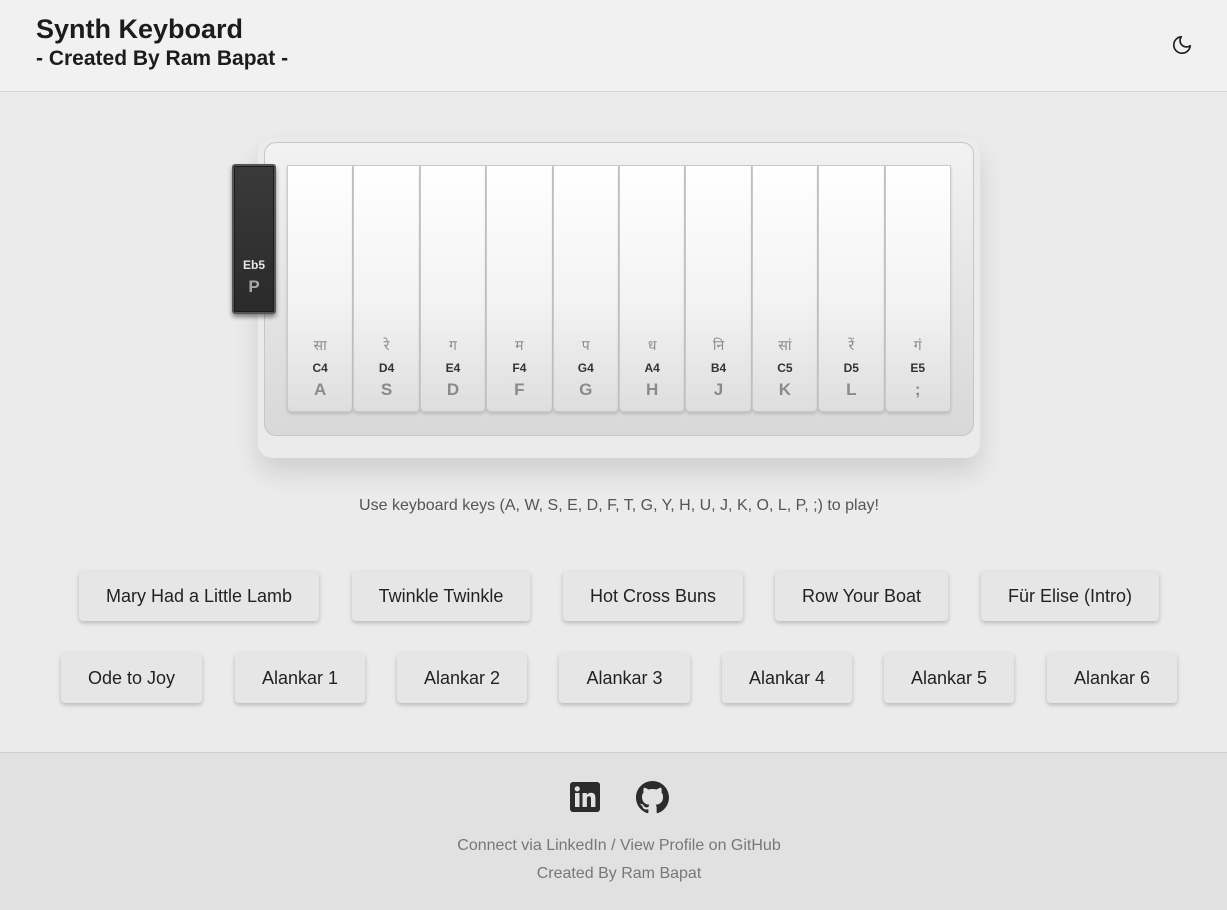  I want to click on song-button-alankar-4: Alankar 4, so click(787, 678).